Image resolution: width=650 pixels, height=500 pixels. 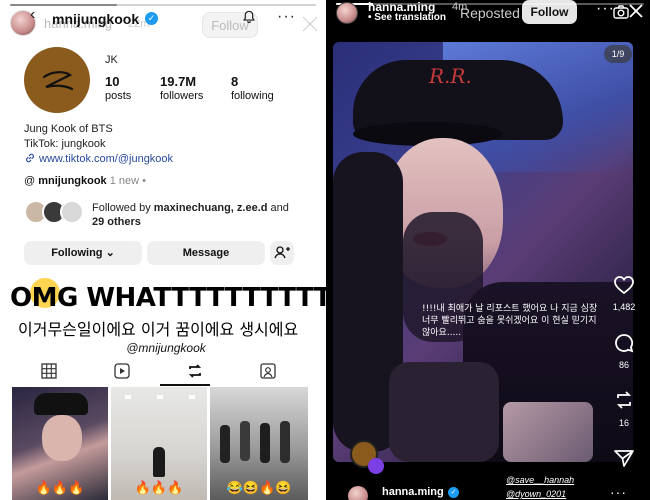 I want to click on repost-icon, so click(x=624, y=400).